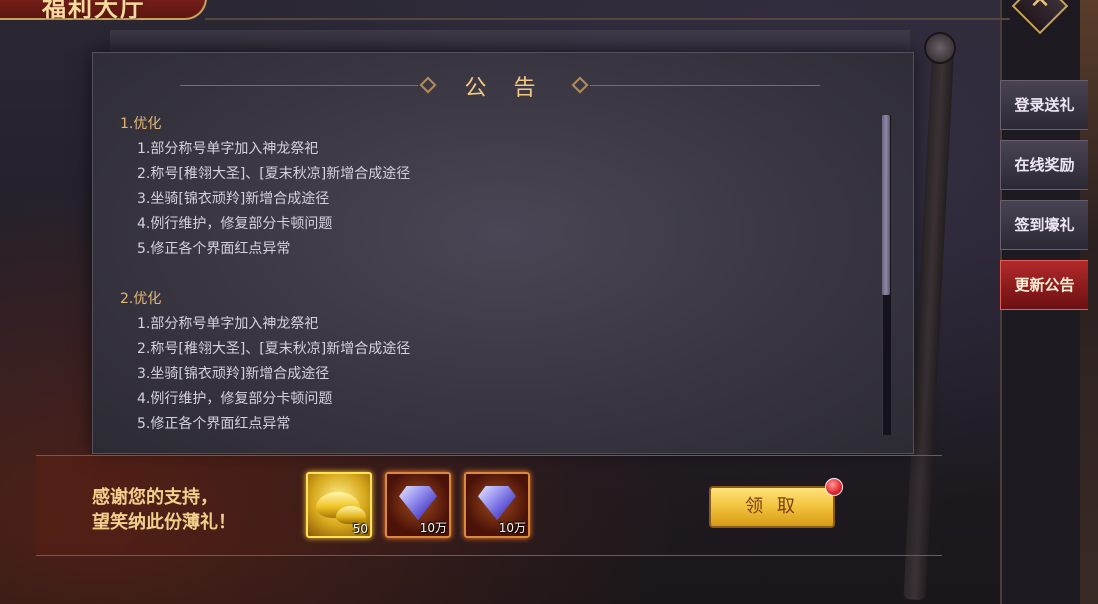  I want to click on announcement-heading: 公 告, so click(505, 88).